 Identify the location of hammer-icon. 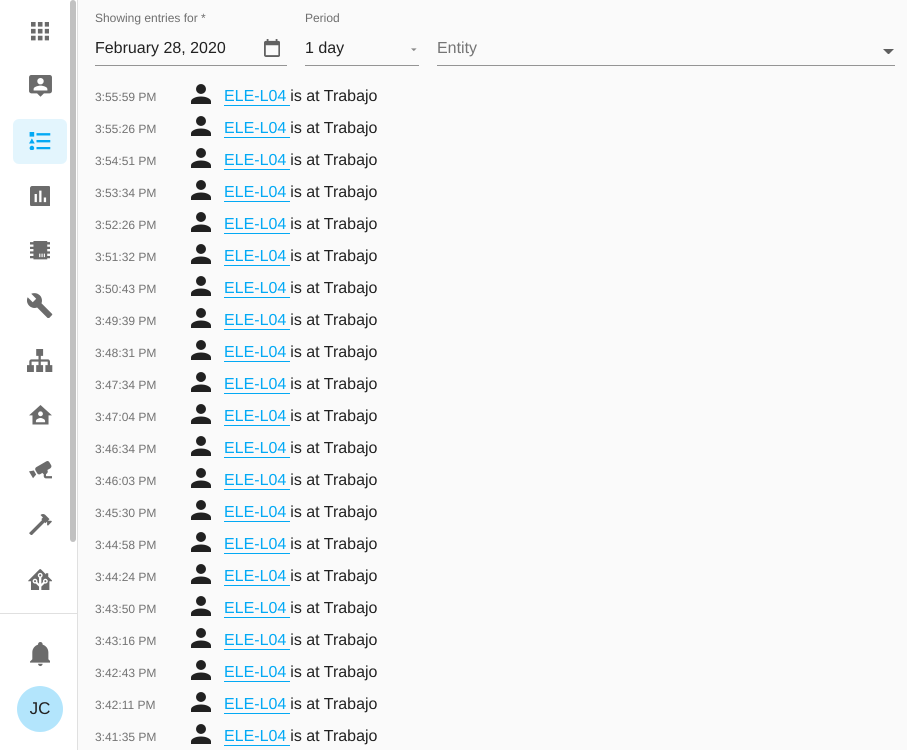
(40, 525).